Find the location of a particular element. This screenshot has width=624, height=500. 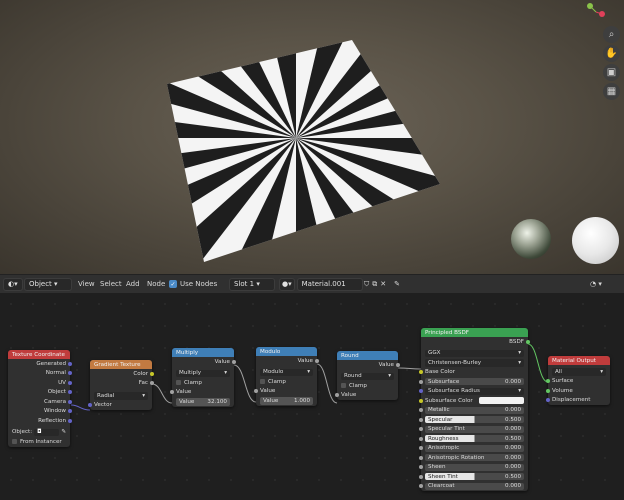

close-icon: ✕ is located at coordinates (383, 284).